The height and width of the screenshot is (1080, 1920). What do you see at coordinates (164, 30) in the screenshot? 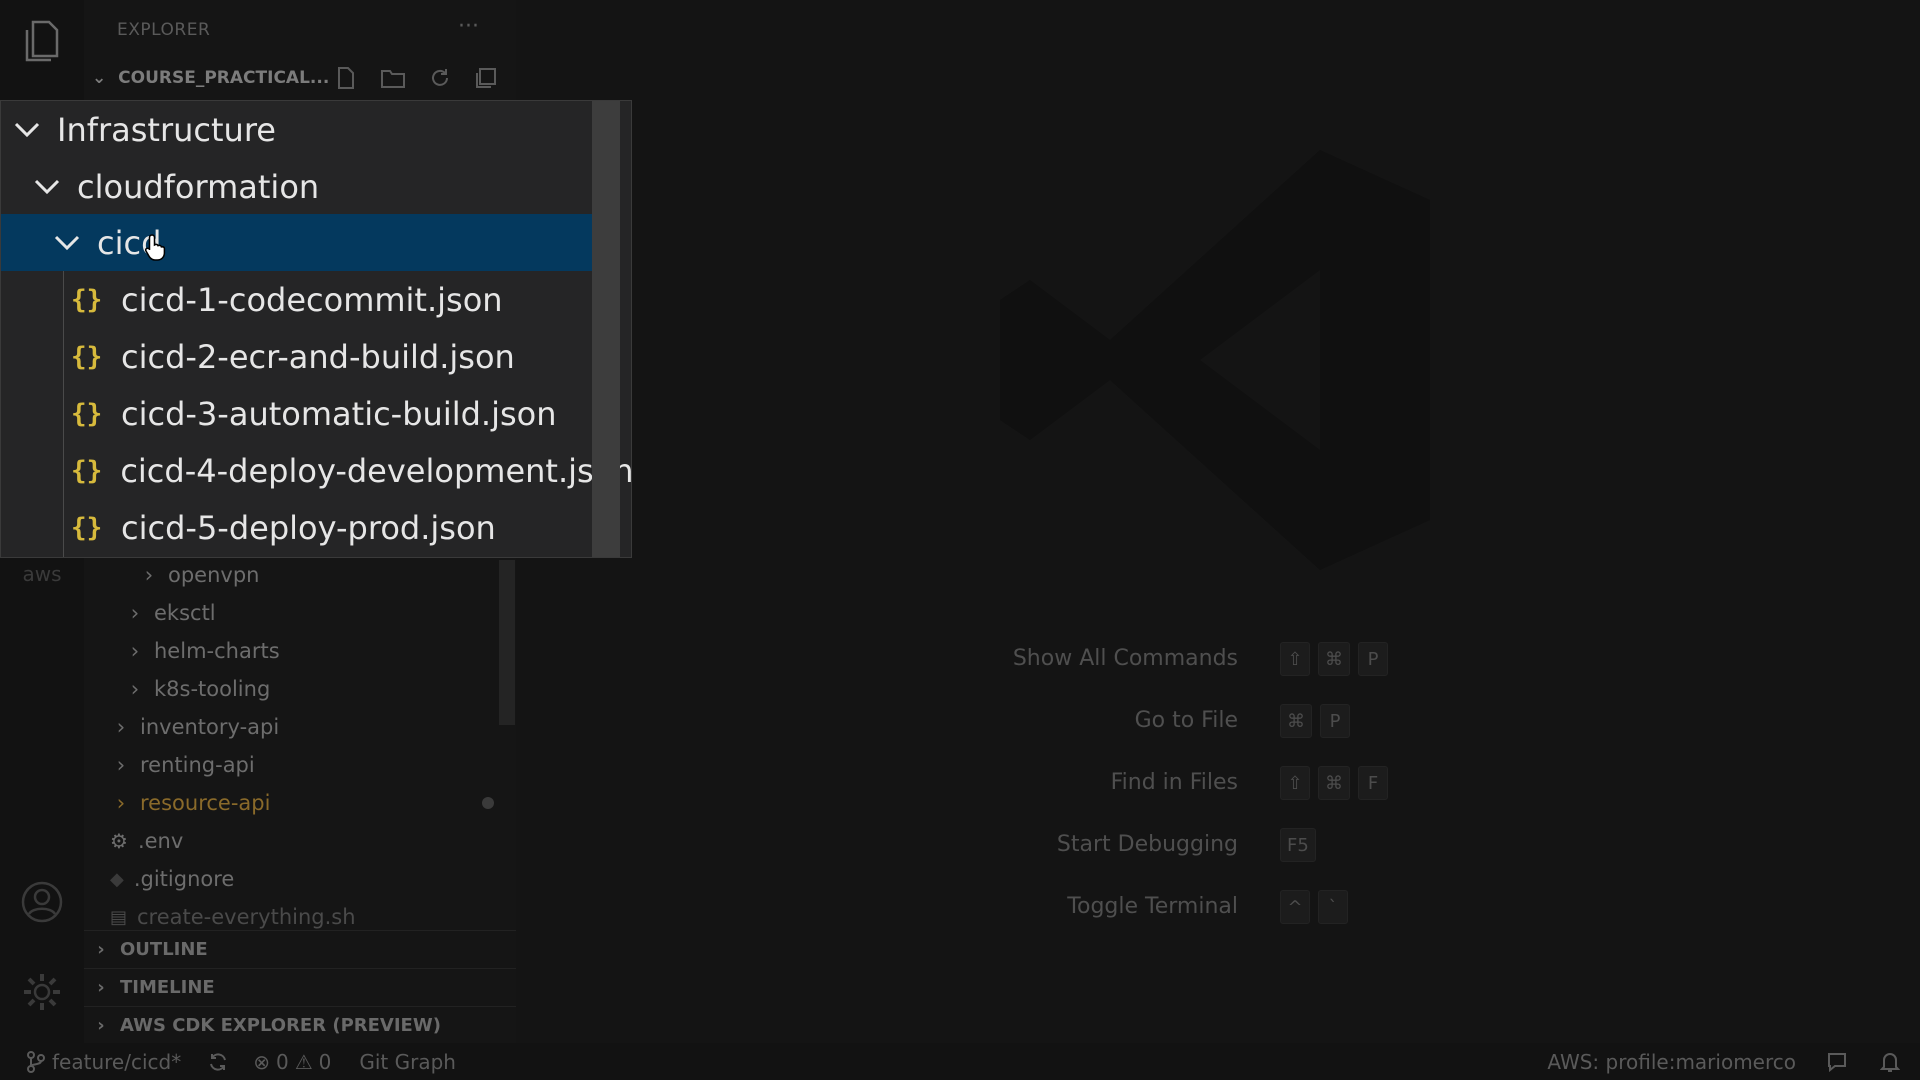
I see `explorer-title: EXPLORER` at bounding box center [164, 30].